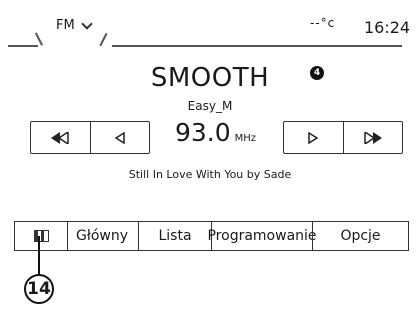 The height and width of the screenshot is (311, 420). I want to click on temperature-readout: --°c, so click(323, 23).